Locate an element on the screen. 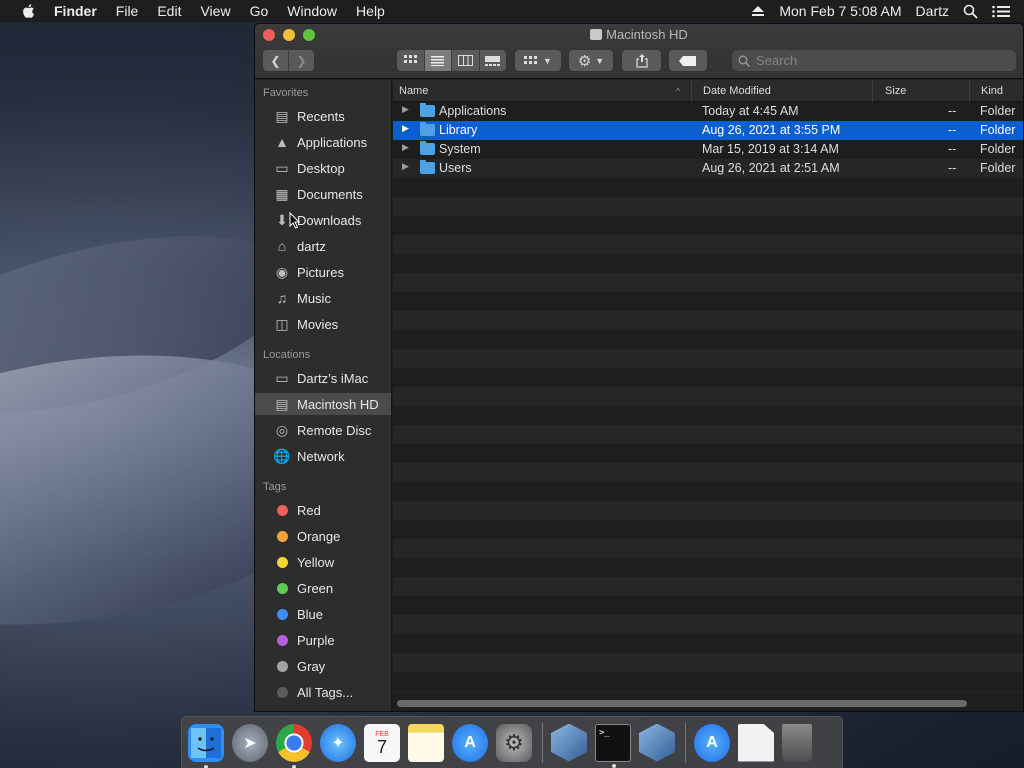 The width and height of the screenshot is (1024, 768). menu-app-name: Finder is located at coordinates (75, 11).